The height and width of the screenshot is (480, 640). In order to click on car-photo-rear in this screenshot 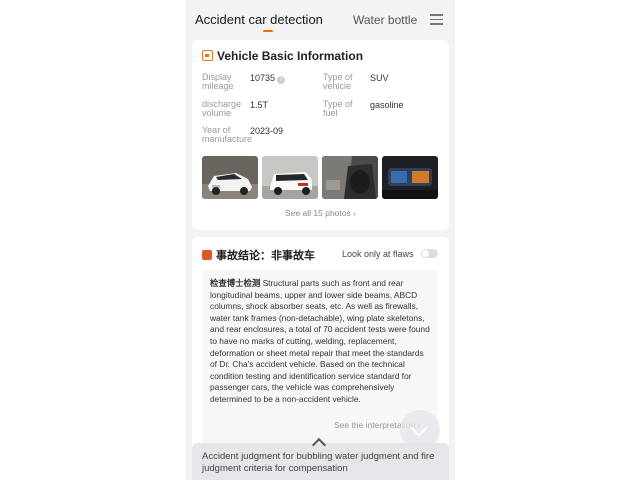, I will do `click(290, 177)`.